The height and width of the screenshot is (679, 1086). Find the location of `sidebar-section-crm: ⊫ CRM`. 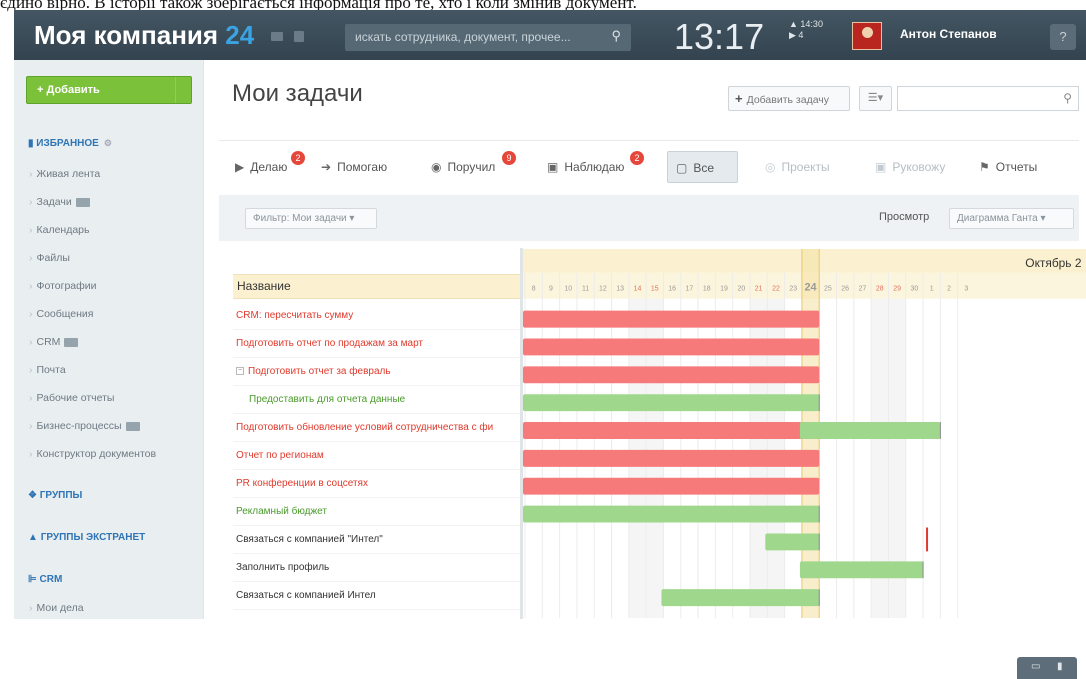

sidebar-section-crm: ⊫ CRM is located at coordinates (45, 579).